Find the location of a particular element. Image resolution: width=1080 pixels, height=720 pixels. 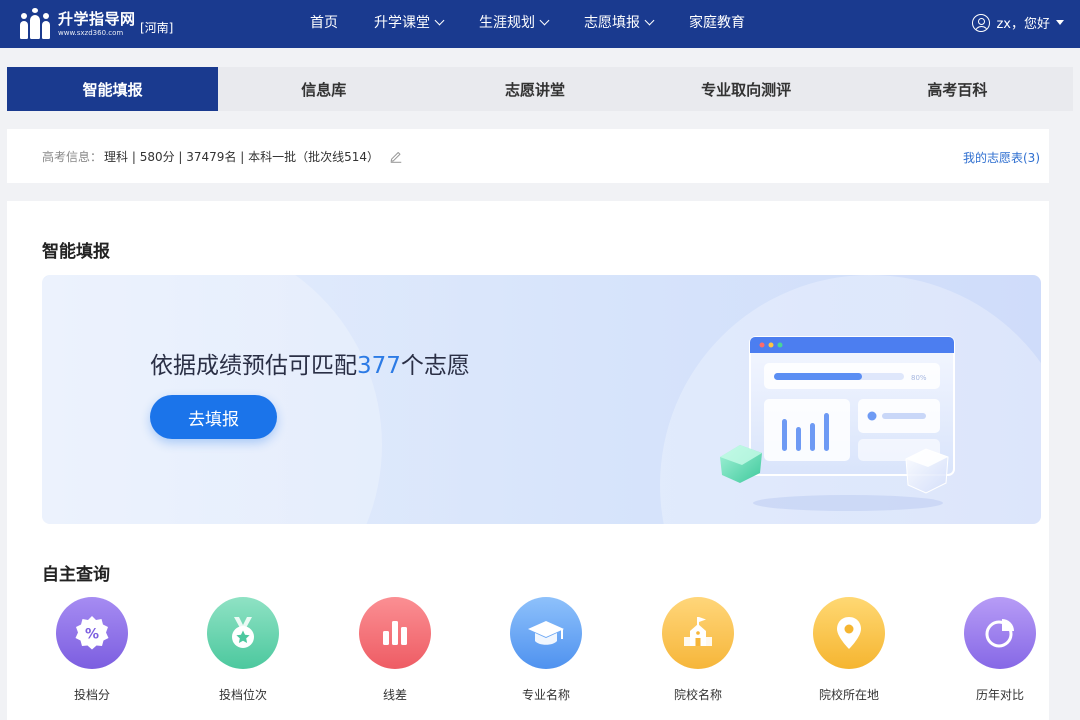

nav-item-label: 首页 is located at coordinates (324, 23).